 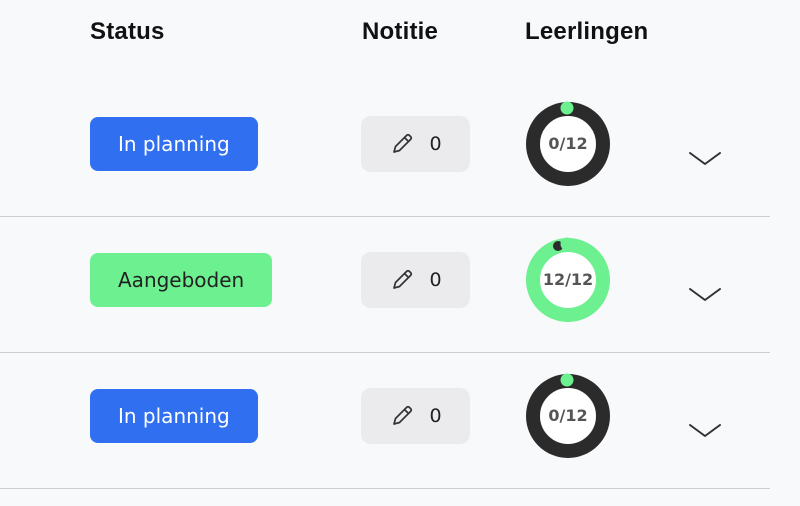 I want to click on status-badge: Aangeboden, so click(x=181, y=280).